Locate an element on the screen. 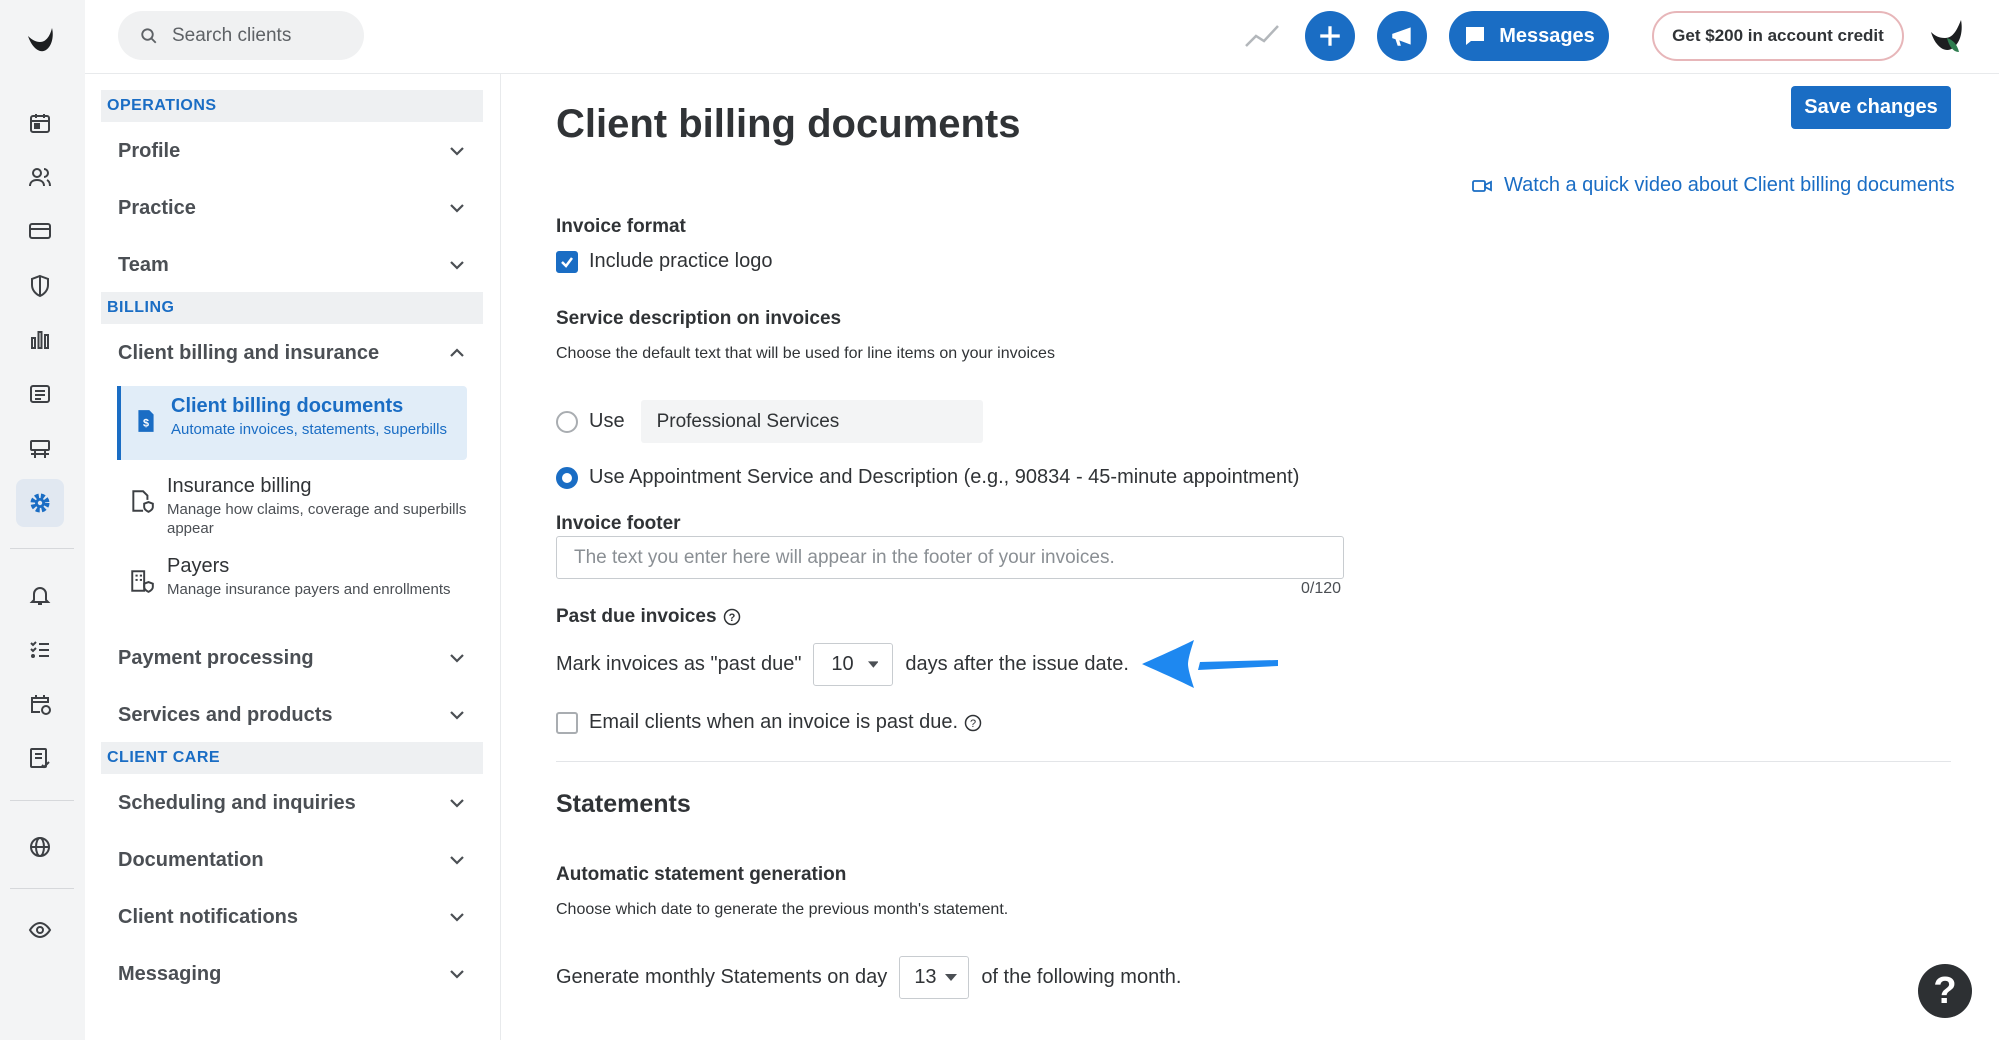  eye-icon is located at coordinates (40, 930).